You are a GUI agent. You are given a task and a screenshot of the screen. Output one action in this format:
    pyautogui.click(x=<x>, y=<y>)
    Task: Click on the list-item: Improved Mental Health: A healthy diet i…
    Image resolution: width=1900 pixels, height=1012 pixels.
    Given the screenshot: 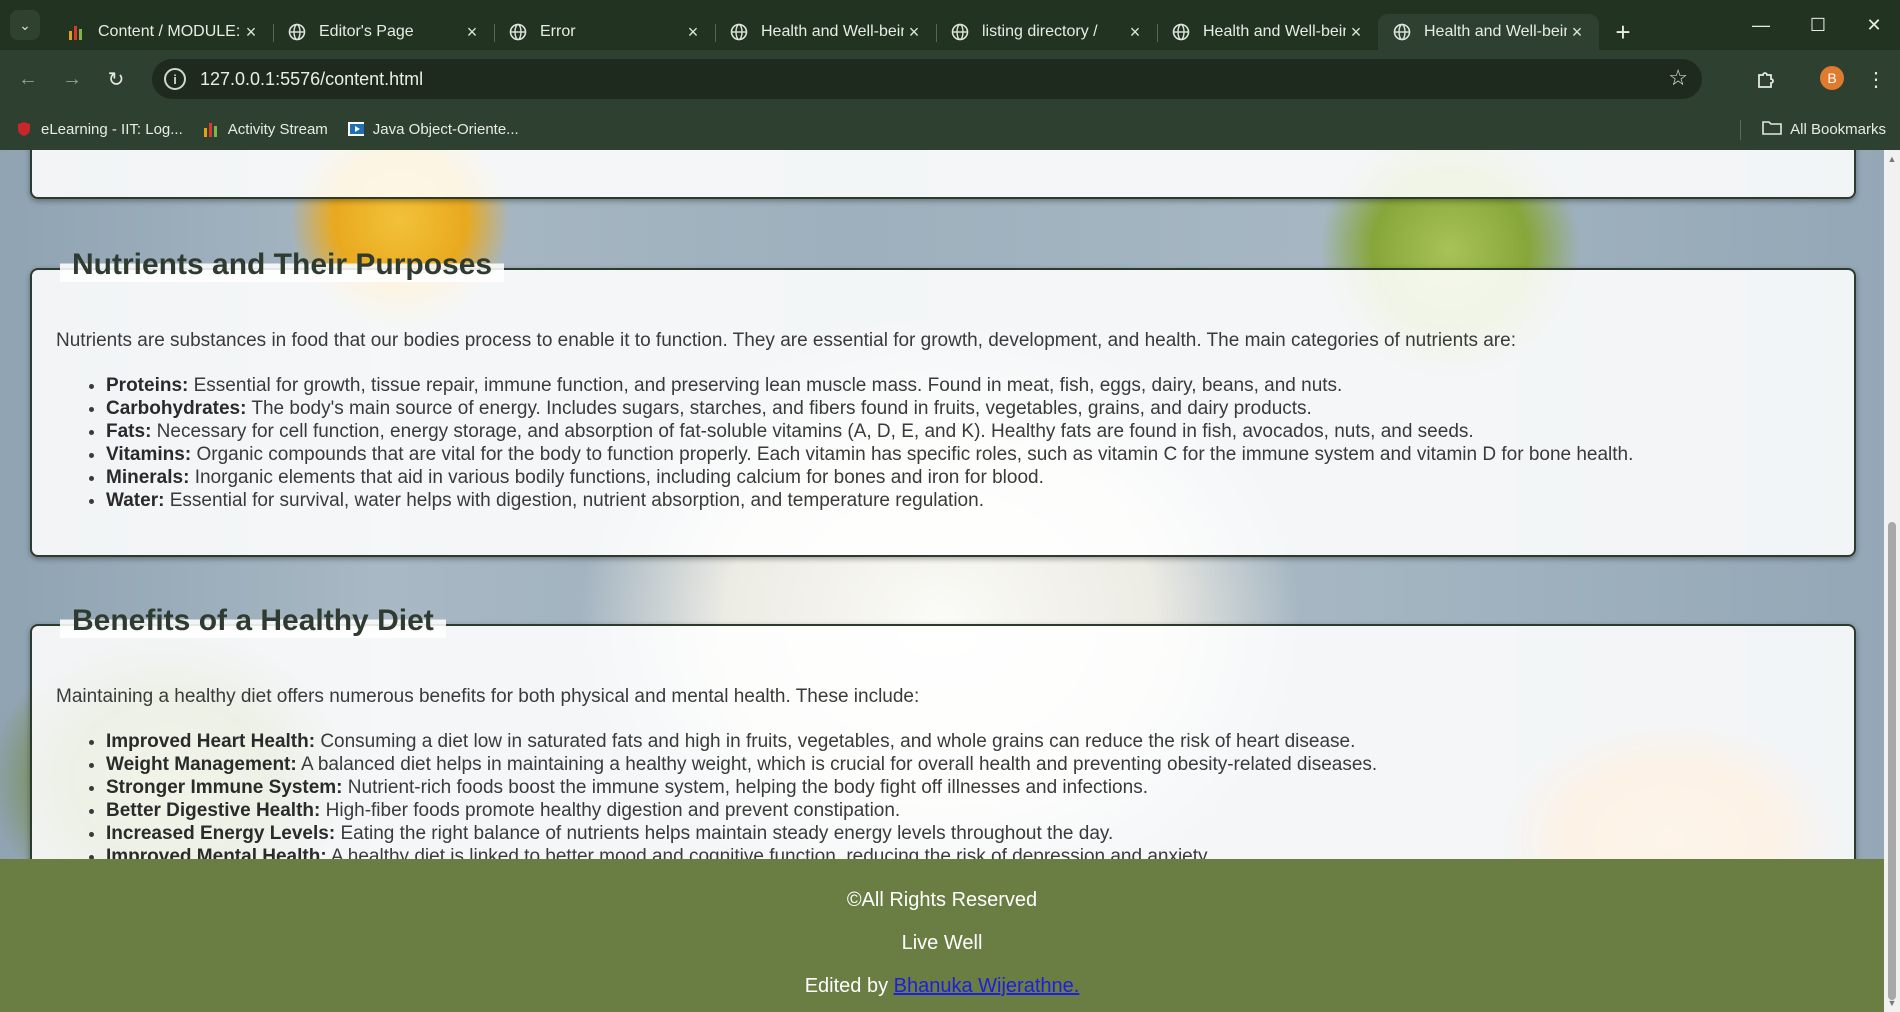 What is the action you would take?
    pyautogui.click(x=741, y=852)
    